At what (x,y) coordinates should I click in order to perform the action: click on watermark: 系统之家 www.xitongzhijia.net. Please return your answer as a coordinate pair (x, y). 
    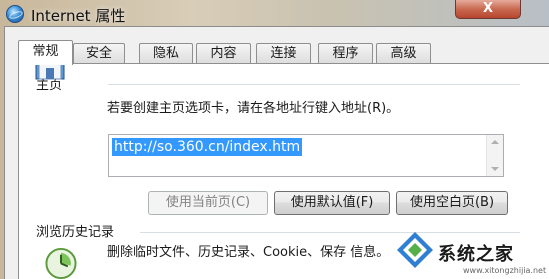
    Looking at the image, I should click on (466, 250).